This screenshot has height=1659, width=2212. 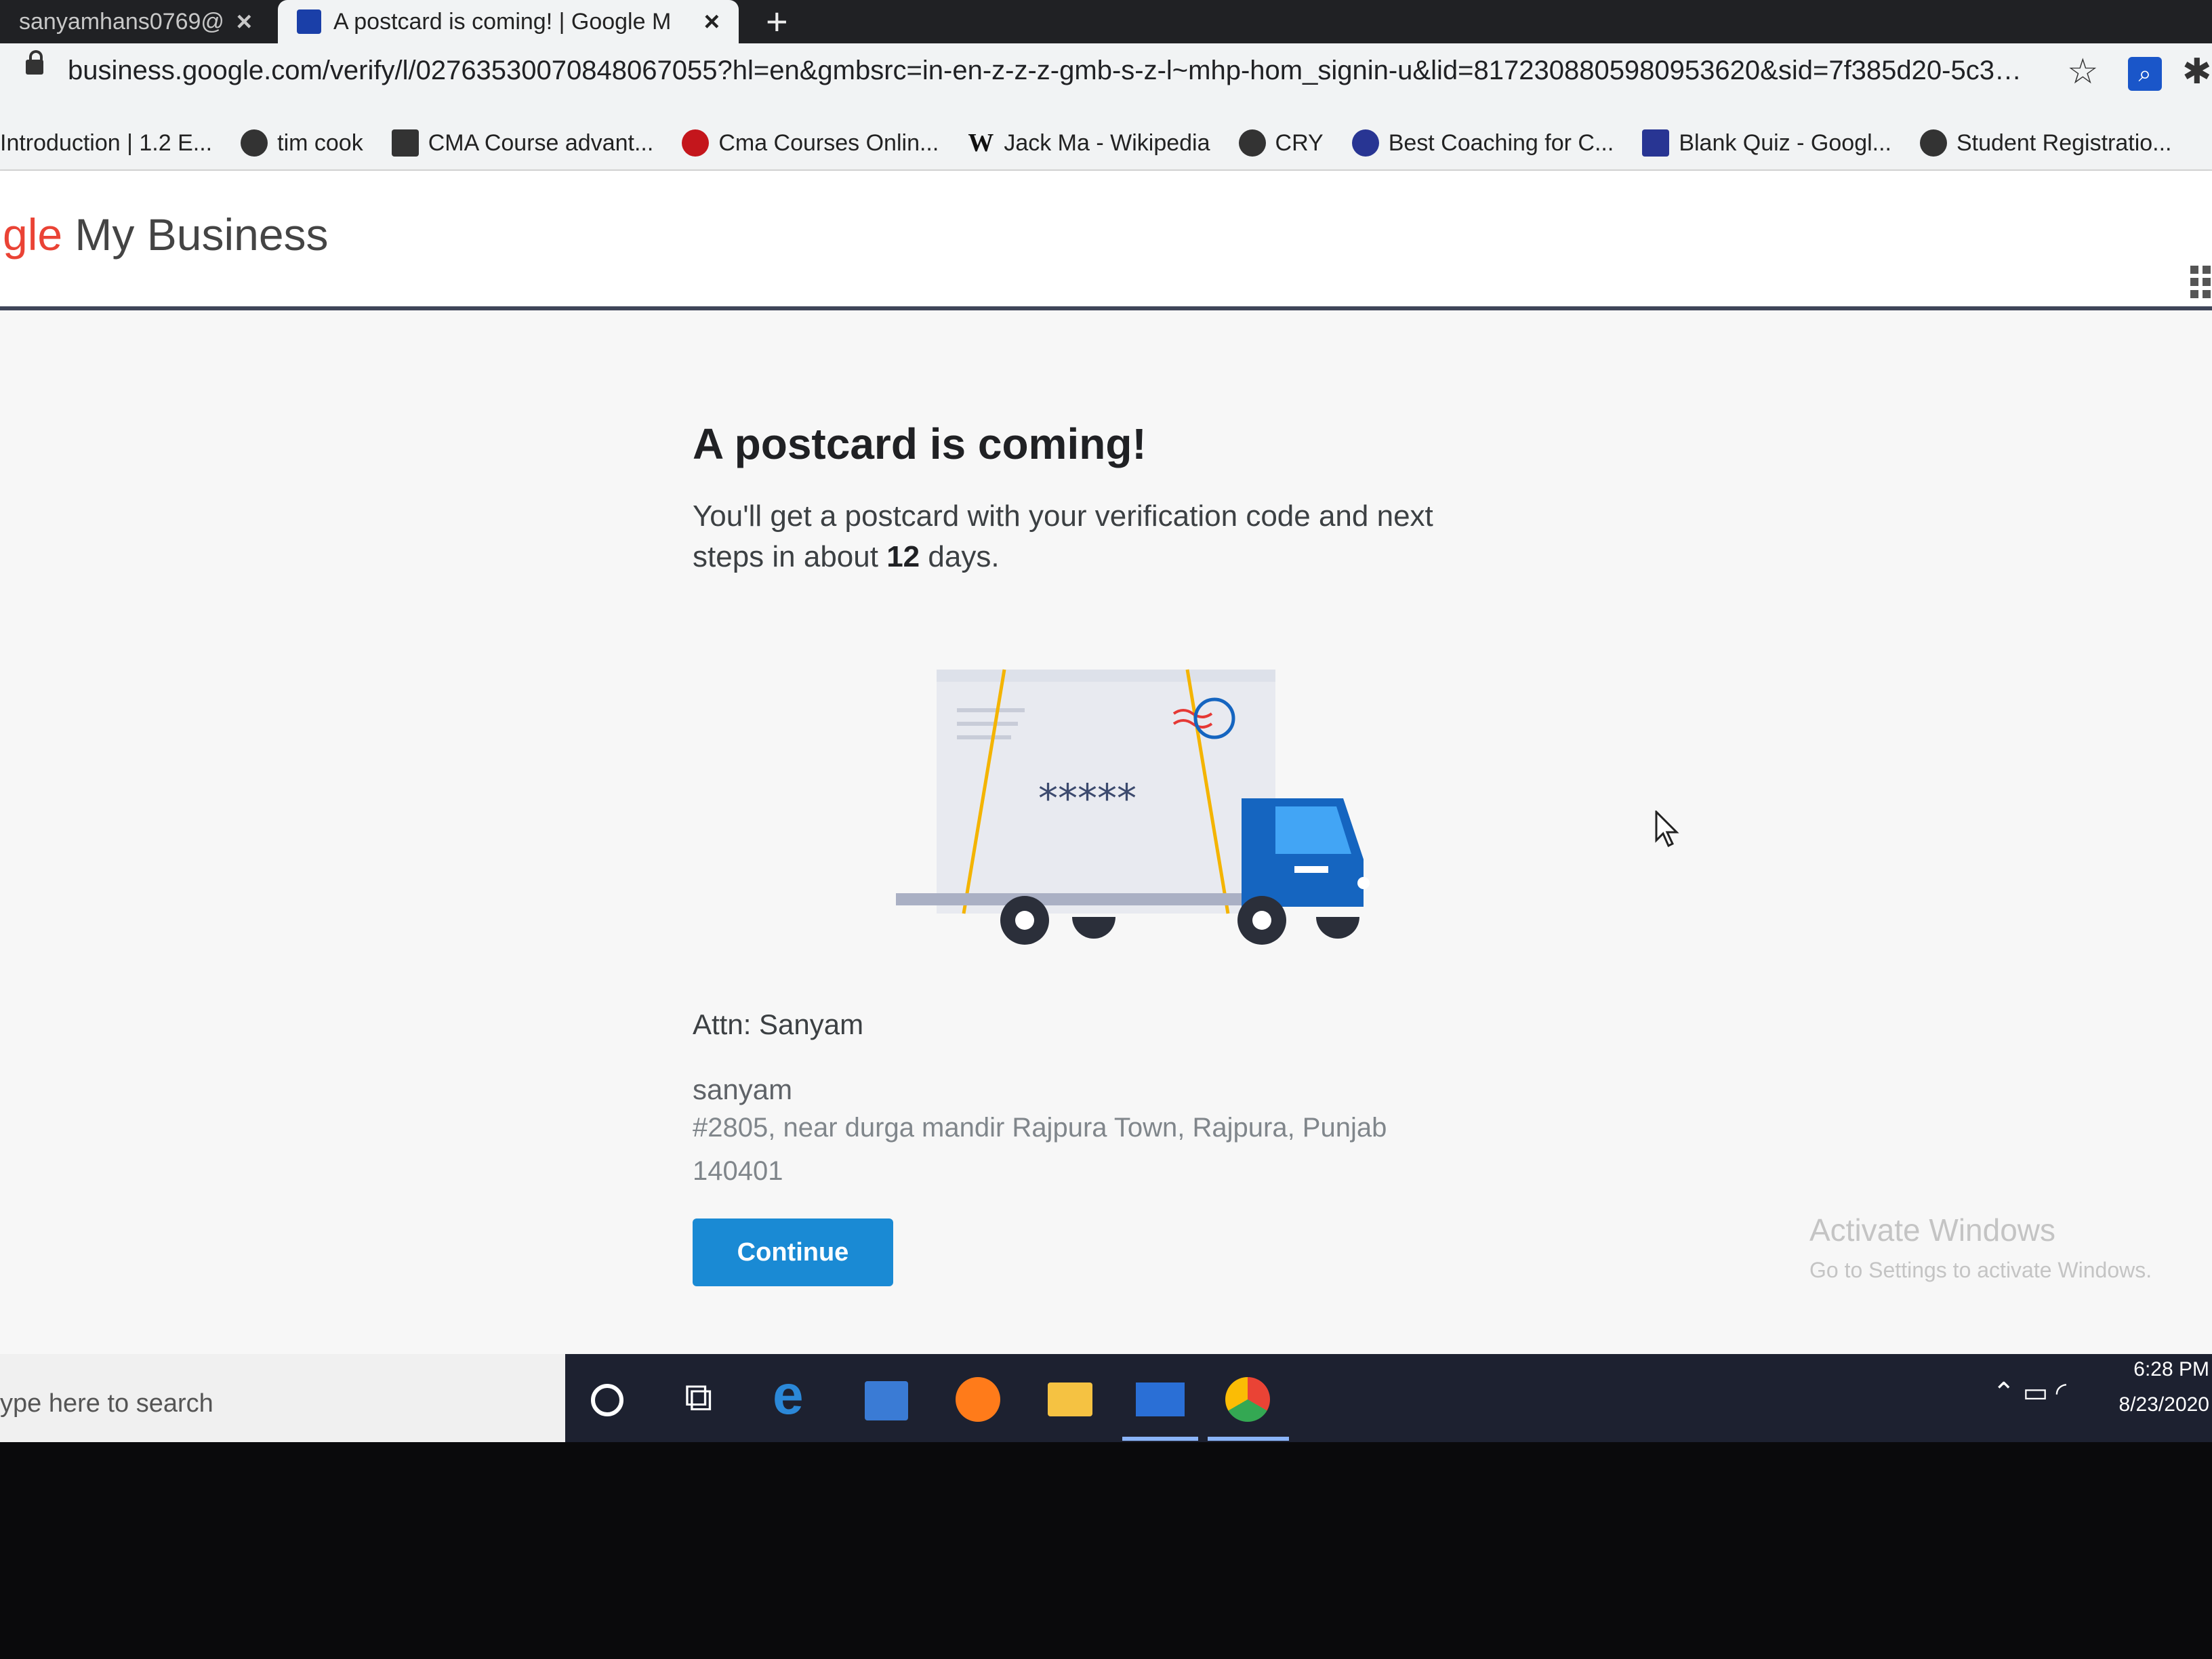 What do you see at coordinates (34, 63) in the screenshot?
I see `lock-icon` at bounding box center [34, 63].